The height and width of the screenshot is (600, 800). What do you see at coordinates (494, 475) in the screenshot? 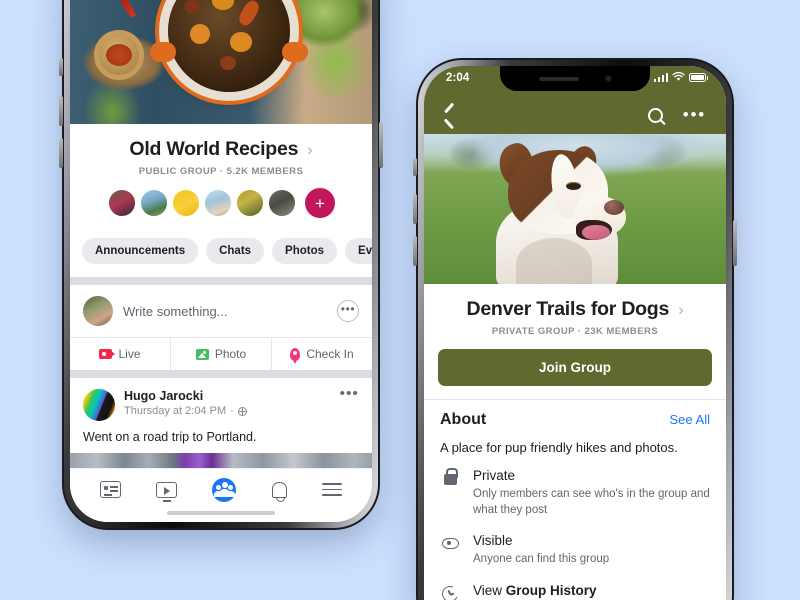
I see `info-label: Private` at bounding box center [494, 475].